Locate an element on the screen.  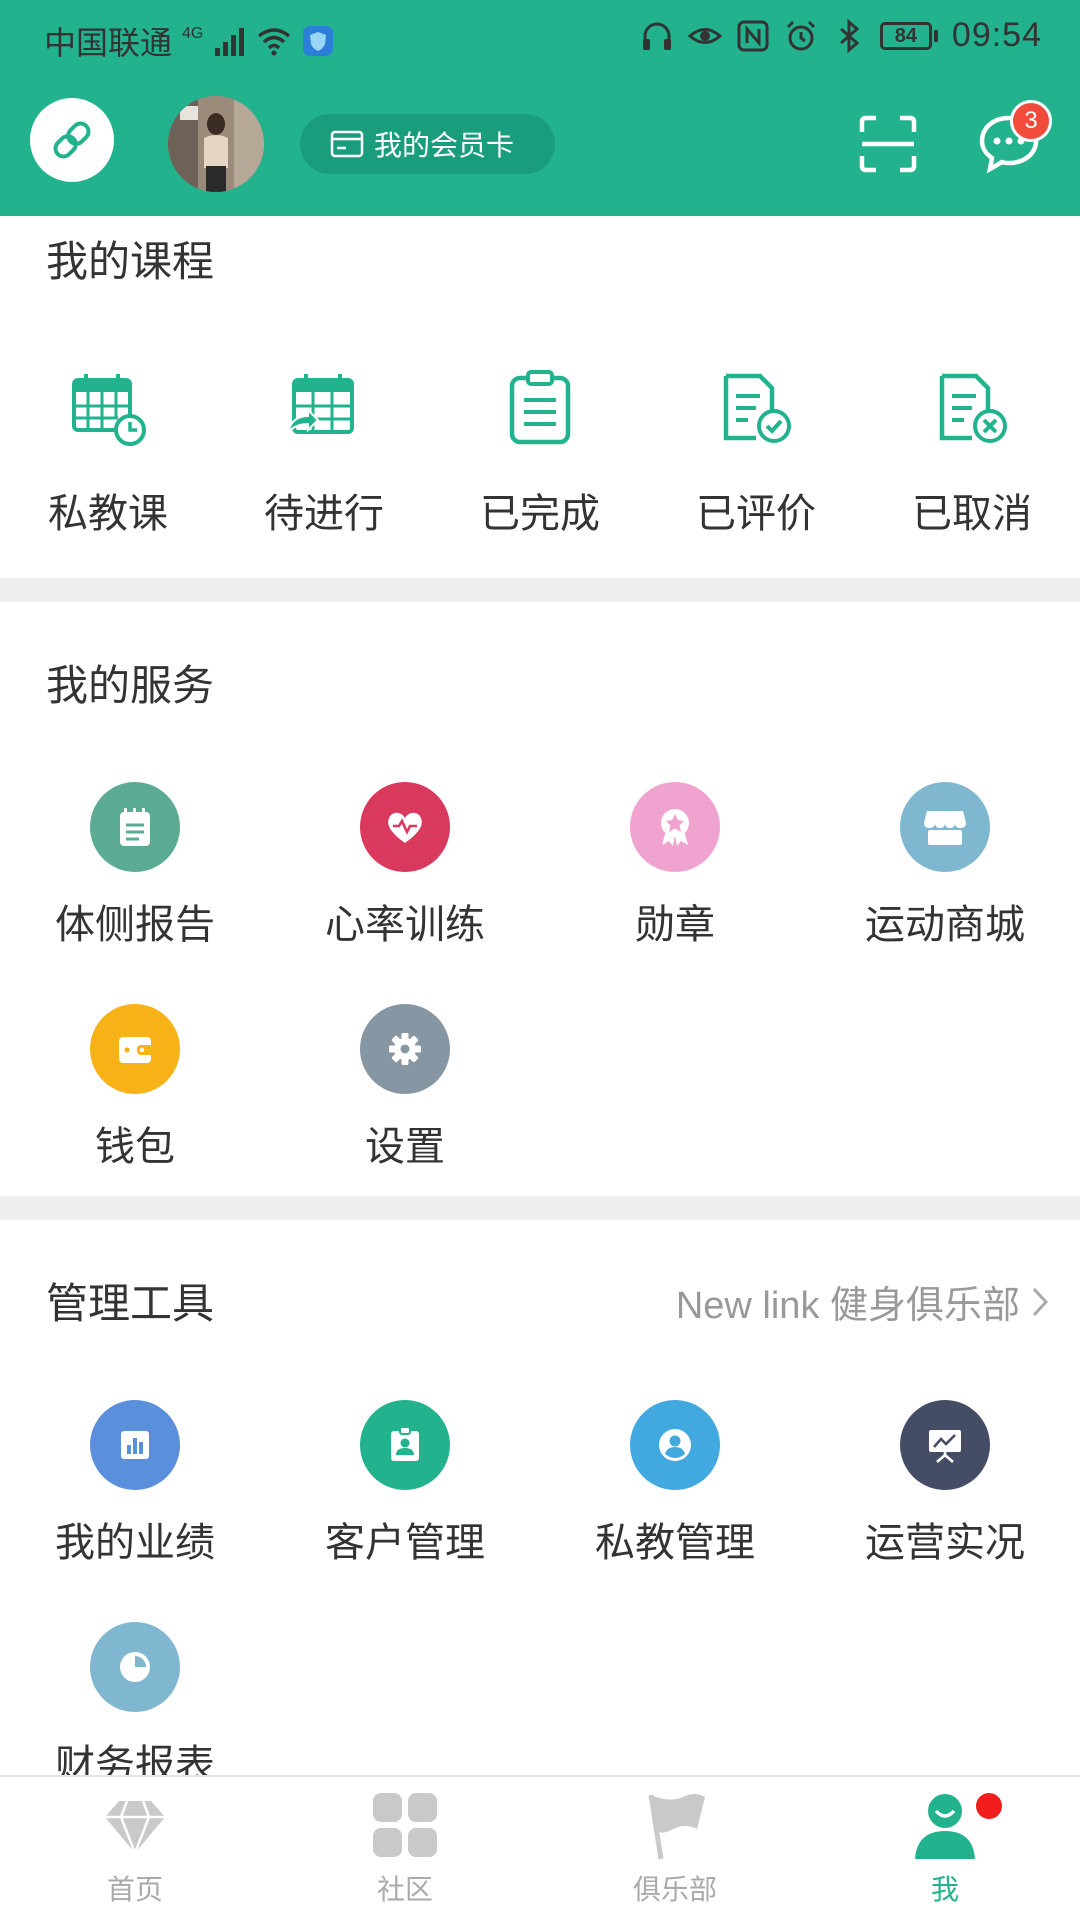
tool-label: 私教管理 is located at coordinates (675, 1543).